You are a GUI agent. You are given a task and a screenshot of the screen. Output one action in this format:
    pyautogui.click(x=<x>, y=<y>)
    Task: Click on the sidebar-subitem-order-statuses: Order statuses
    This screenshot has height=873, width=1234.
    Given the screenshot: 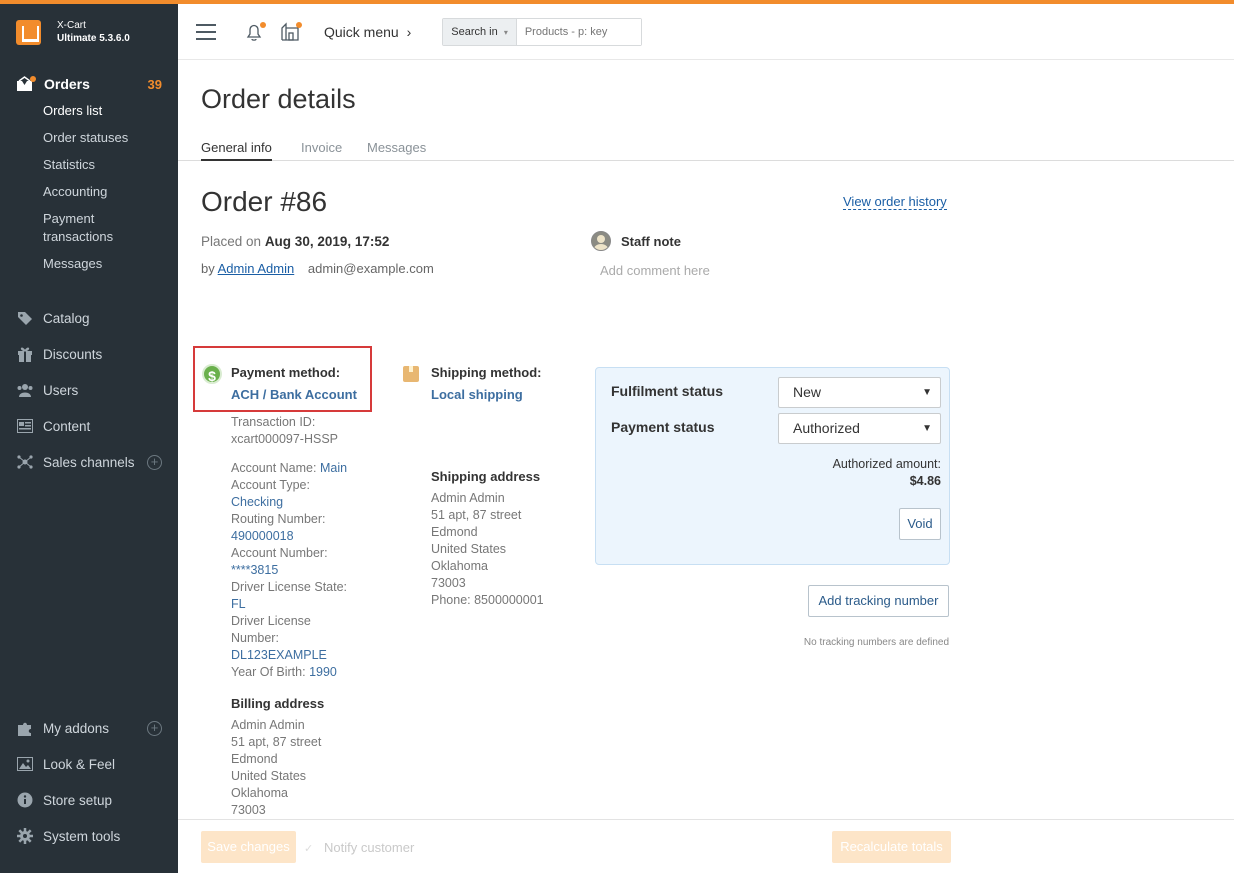 What is the action you would take?
    pyautogui.click(x=89, y=138)
    